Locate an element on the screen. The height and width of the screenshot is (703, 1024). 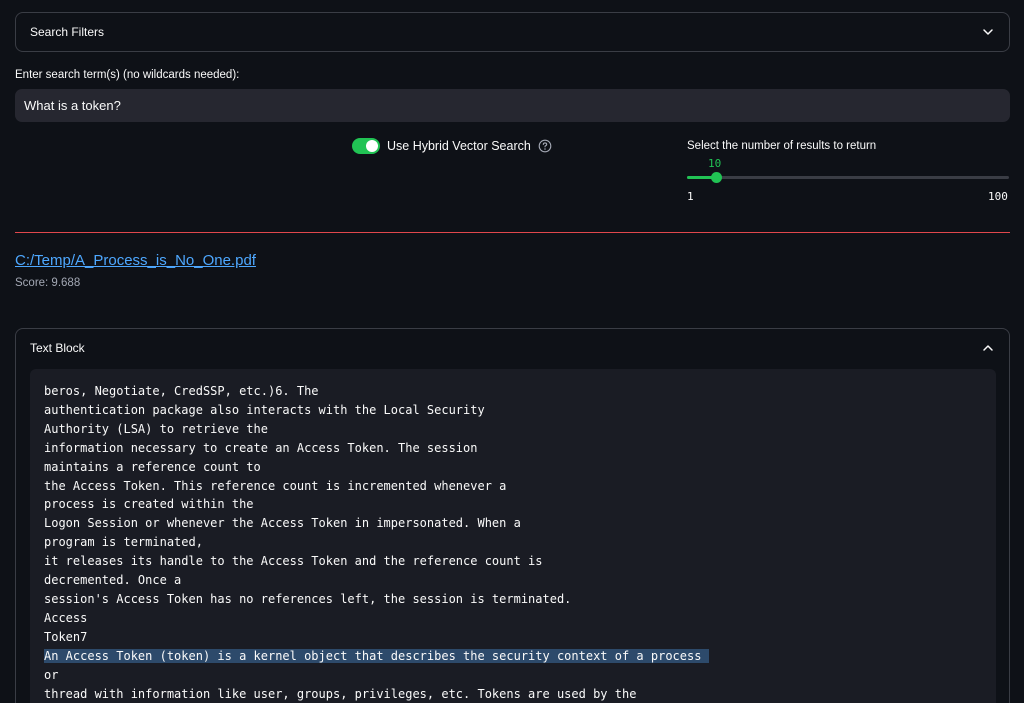
results-slider is located at coordinates (848, 177).